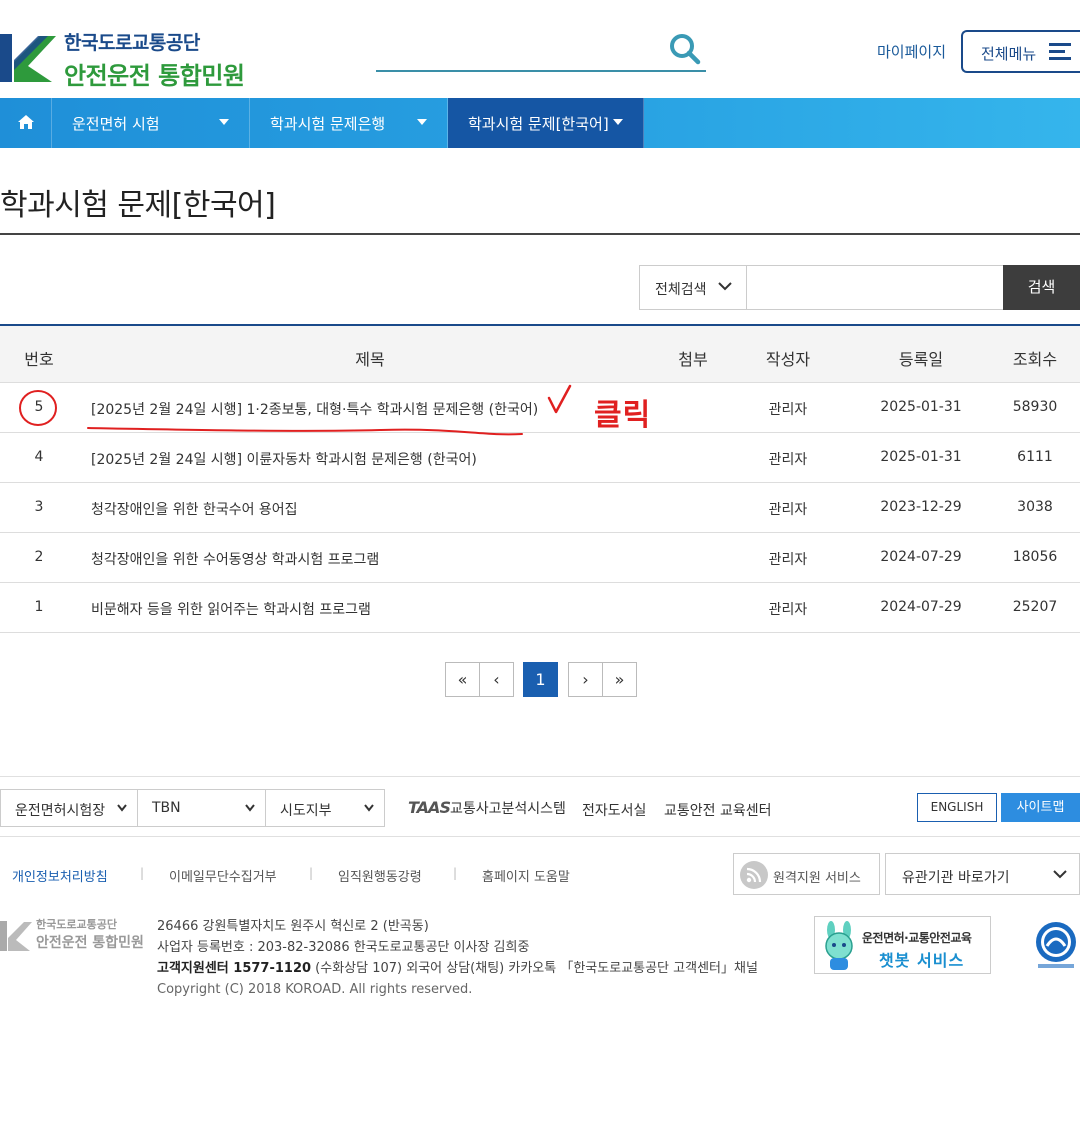 The image size is (1080, 1139). I want to click on board-search-input, so click(875, 287).